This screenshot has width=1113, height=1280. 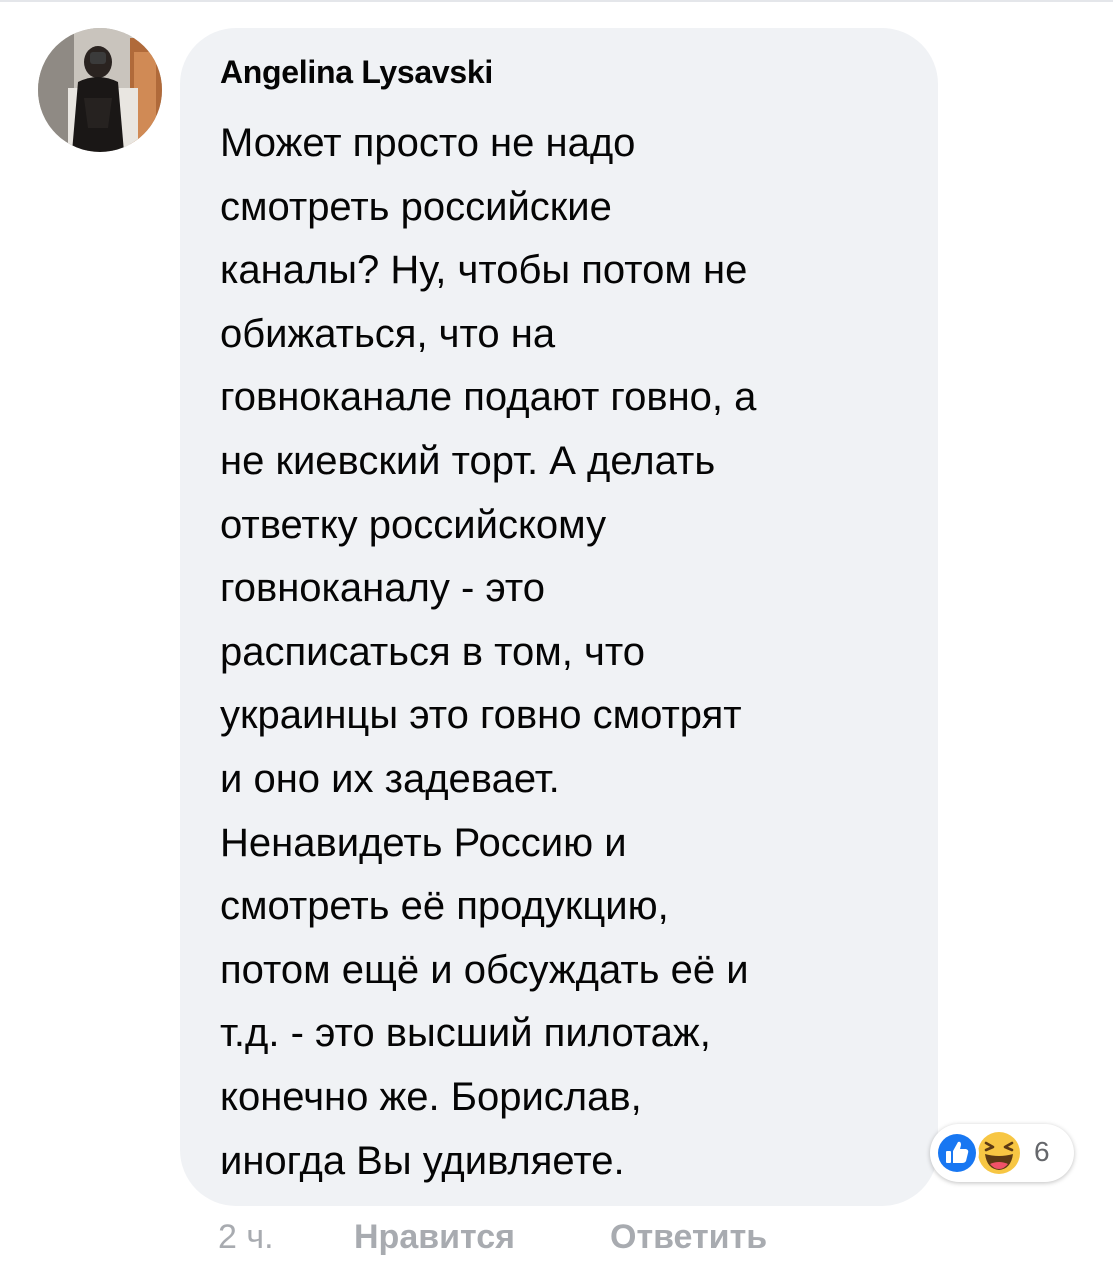 I want to click on reaction-count: 6, so click(x=1042, y=1151).